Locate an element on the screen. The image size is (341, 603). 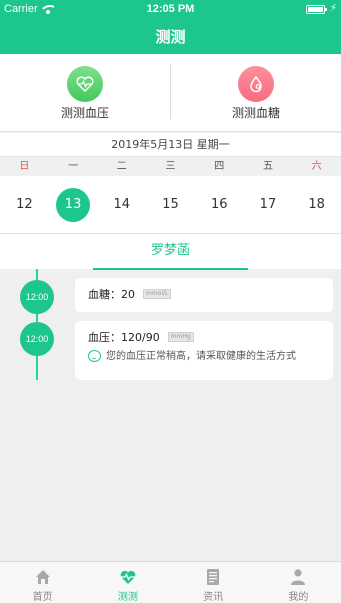
tab-profile: 我的 is located at coordinates (298, 582).